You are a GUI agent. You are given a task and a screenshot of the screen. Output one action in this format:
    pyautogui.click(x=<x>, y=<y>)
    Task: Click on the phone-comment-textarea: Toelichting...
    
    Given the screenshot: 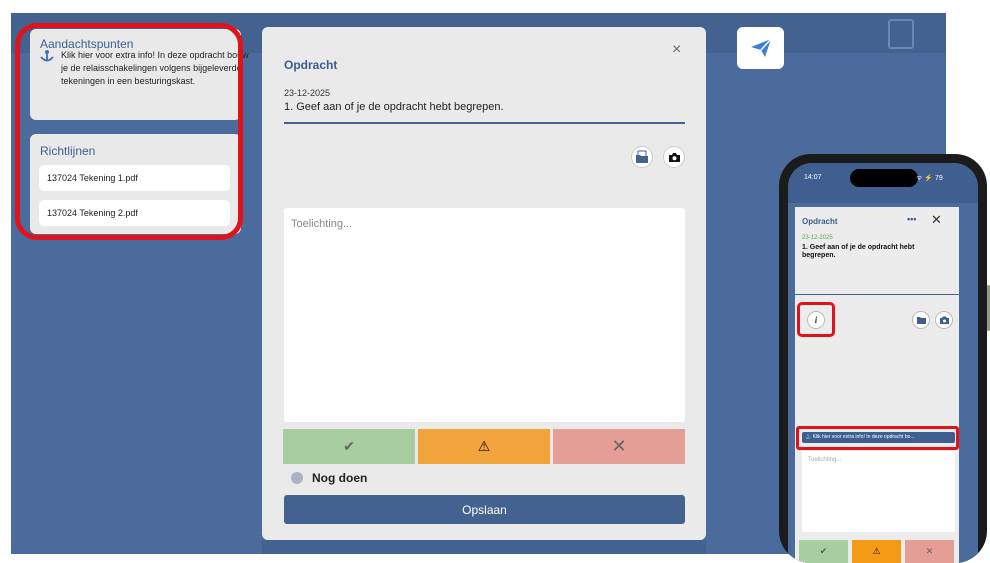 What is the action you would take?
    pyautogui.click(x=878, y=491)
    